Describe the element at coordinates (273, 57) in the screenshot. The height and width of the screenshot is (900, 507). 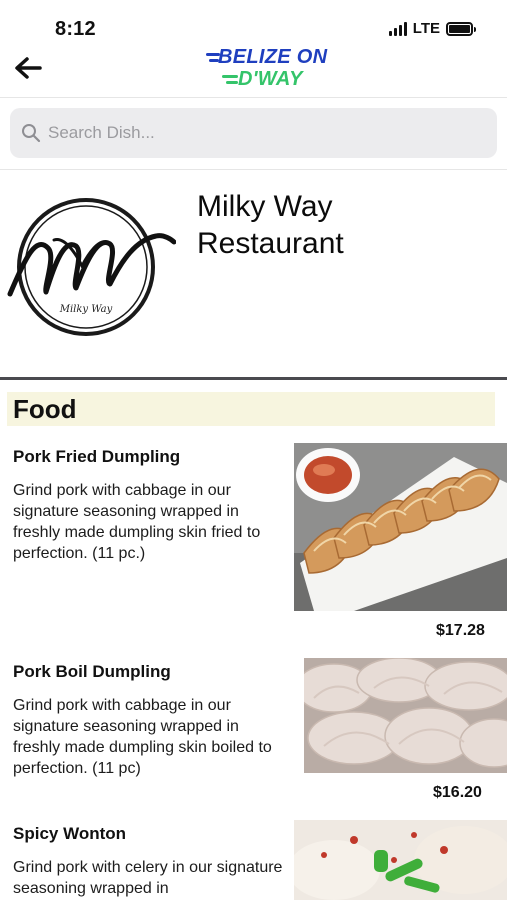
I see `brand-line1: BELIZE ON` at that location.